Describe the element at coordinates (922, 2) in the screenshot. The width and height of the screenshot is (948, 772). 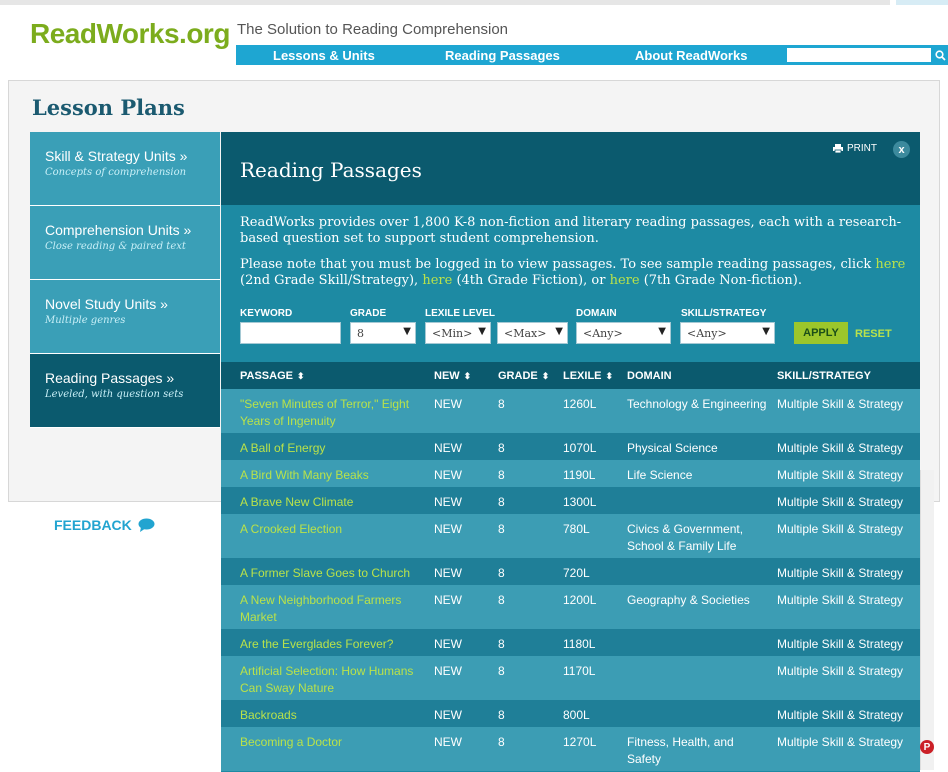
I see `top-bar-blue` at that location.